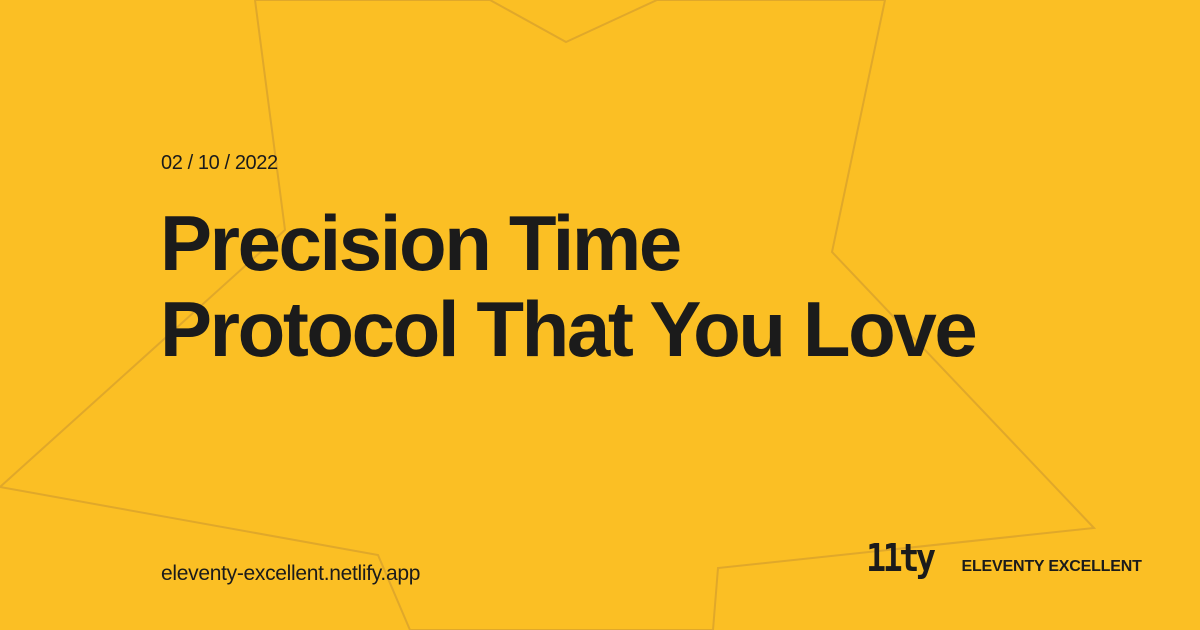 This screenshot has width=1200, height=630. Describe the element at coordinates (569, 329) in the screenshot. I see `post-title-line-2: Protocol That You Love` at that location.